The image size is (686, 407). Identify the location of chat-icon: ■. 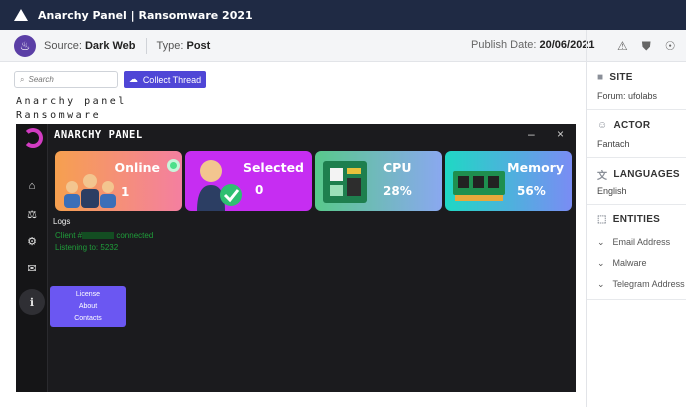
(600, 77).